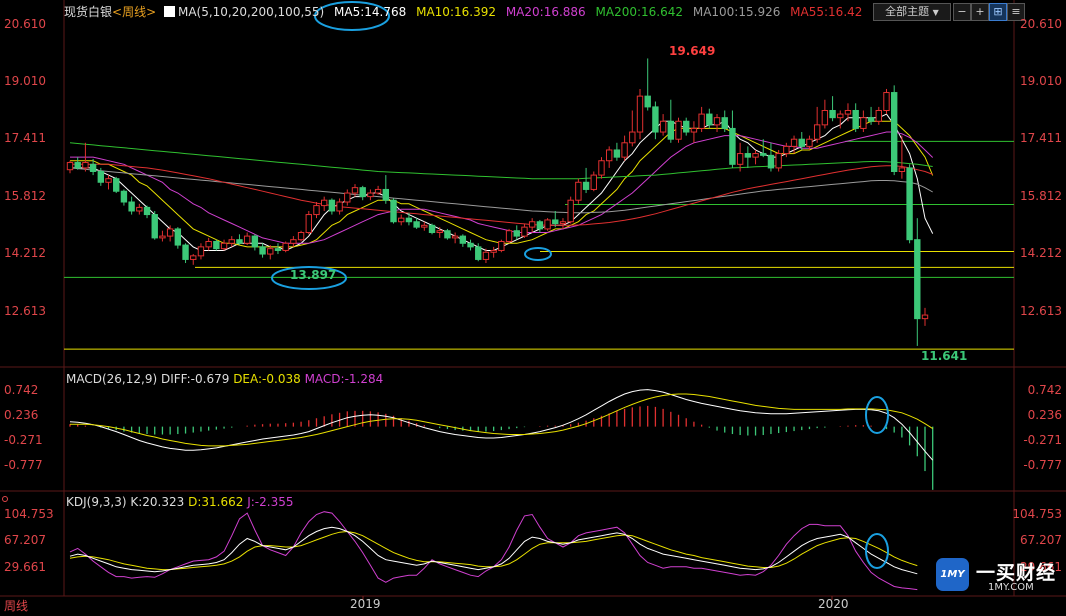 The width and height of the screenshot is (1066, 616). What do you see at coordinates (1011, 587) in the screenshot?
I see `brand-url: 1MY.COM` at bounding box center [1011, 587].